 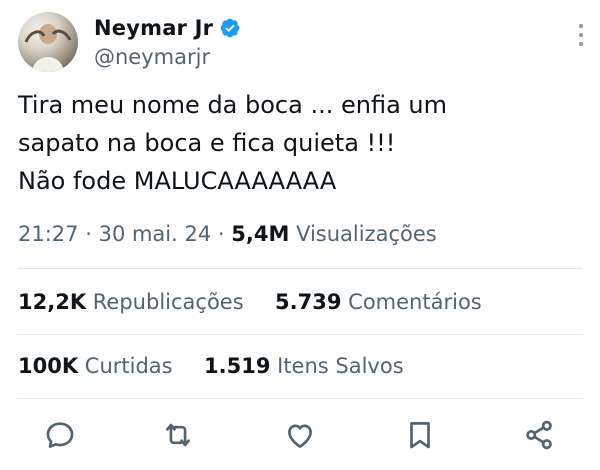 I want to click on more-options-icon, so click(x=581, y=35).